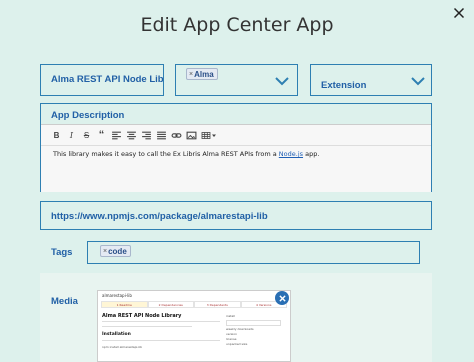 The width and height of the screenshot is (474, 362). I want to click on product-chip: × Alma, so click(202, 74).